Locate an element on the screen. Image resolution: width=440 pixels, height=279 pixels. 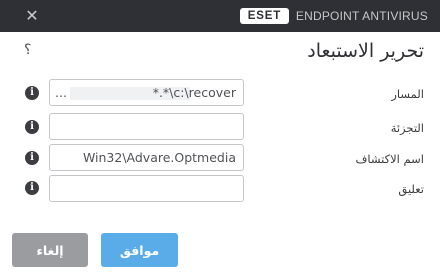
product-name: ENDPOINT ANTIVIRUS is located at coordinates (361, 16).